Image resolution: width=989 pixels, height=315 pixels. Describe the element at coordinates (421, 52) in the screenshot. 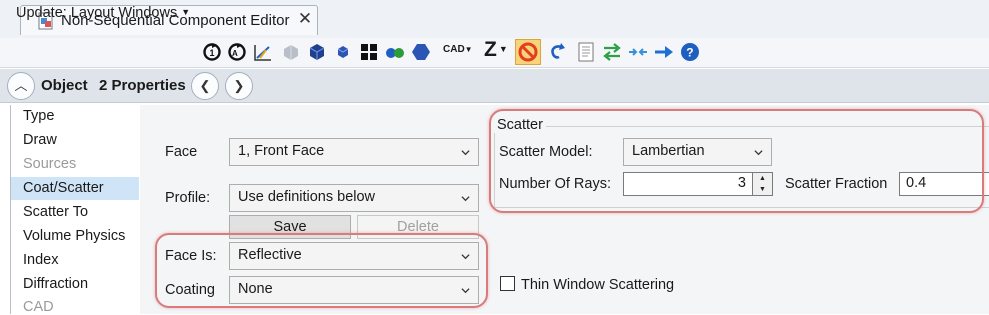

I see `hexagon-icon` at that location.